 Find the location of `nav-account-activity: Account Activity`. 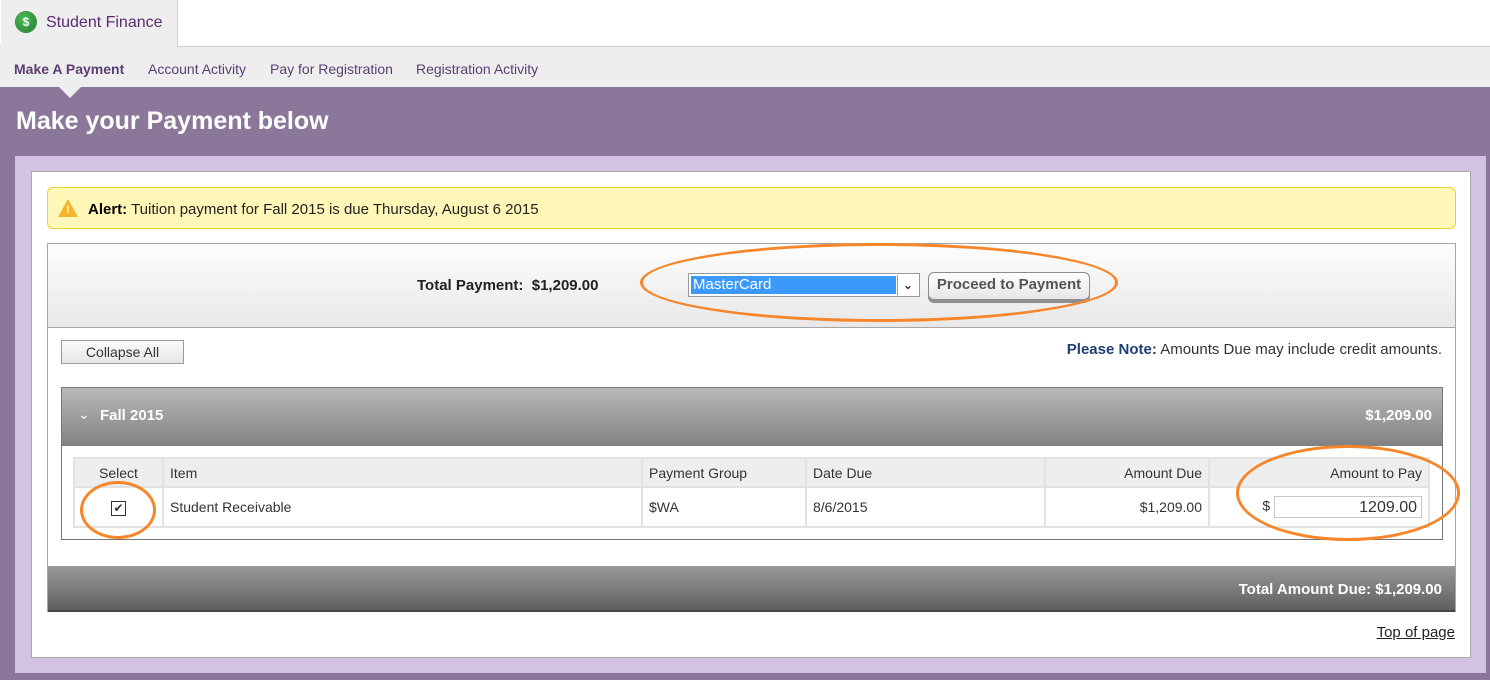

nav-account-activity: Account Activity is located at coordinates (197, 69).